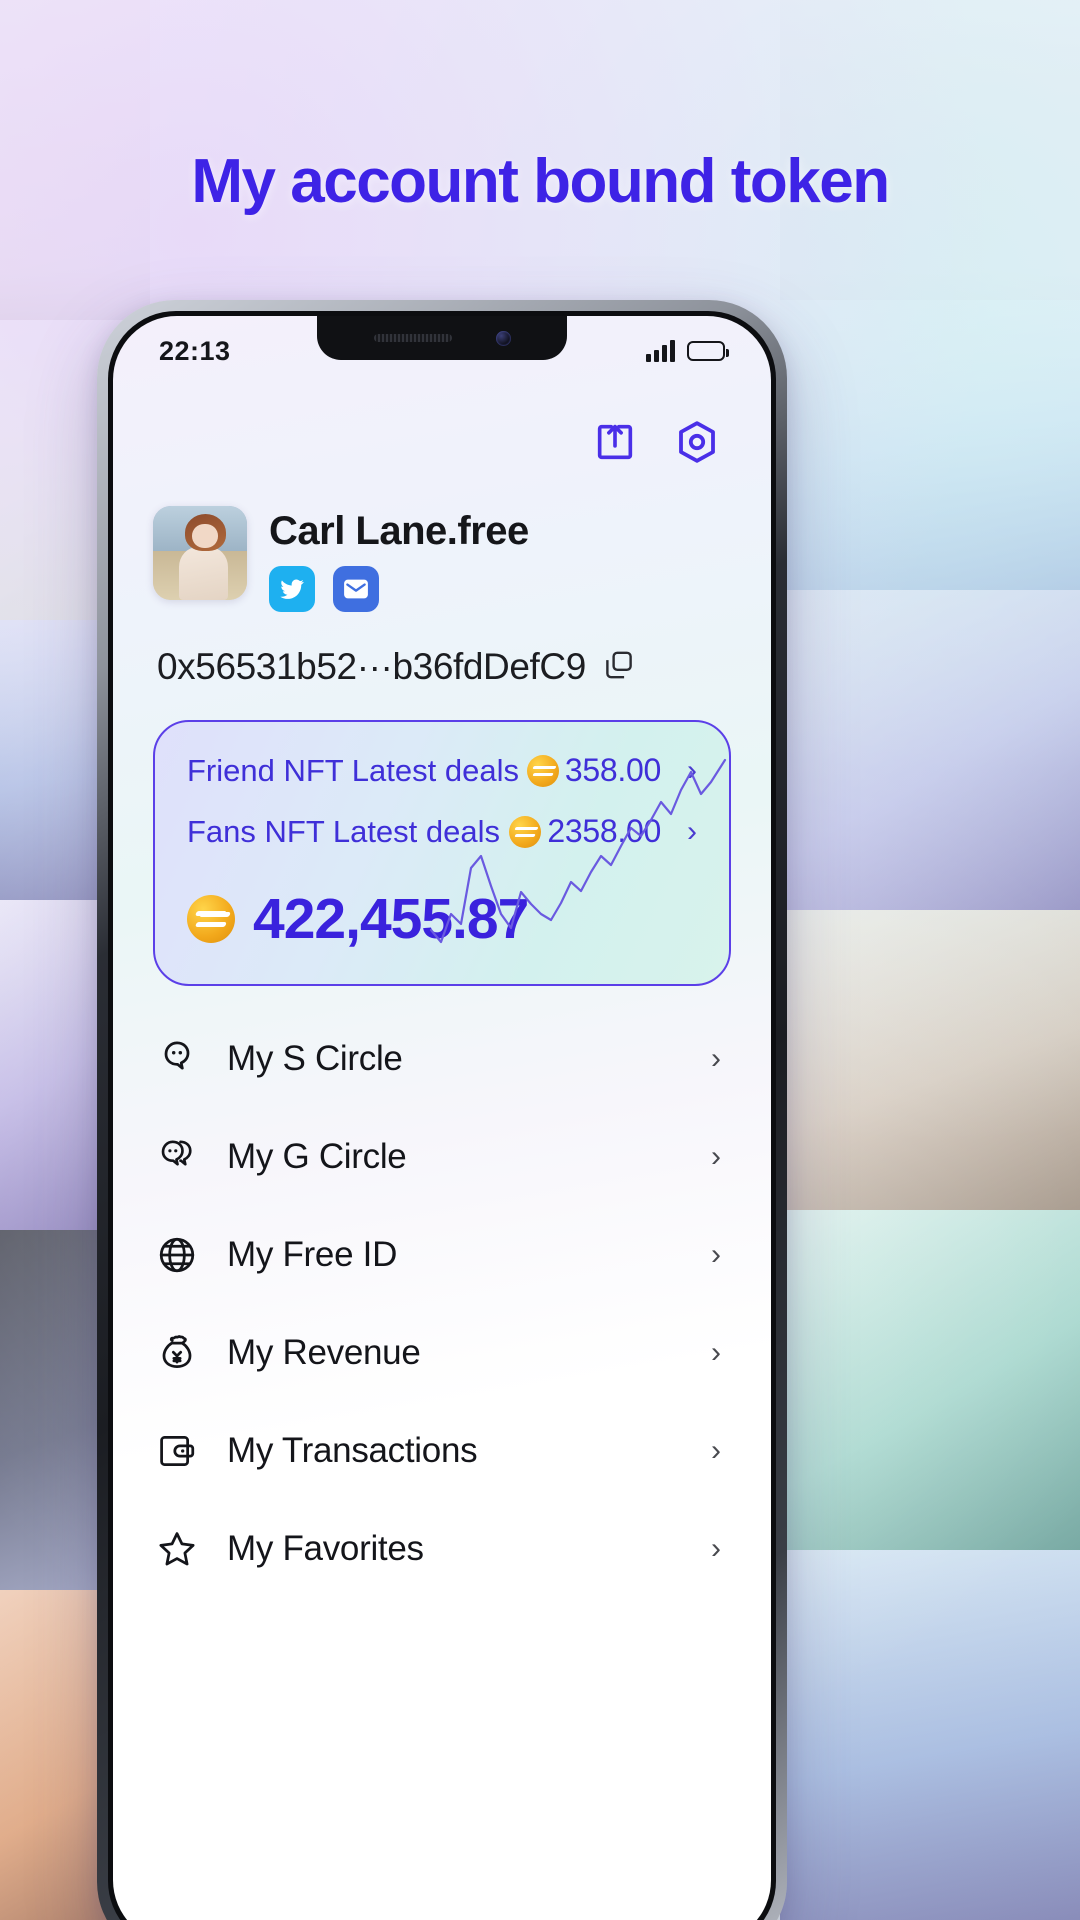  What do you see at coordinates (612, 770) in the screenshot?
I see `friend-nft-amount: 358.00` at bounding box center [612, 770].